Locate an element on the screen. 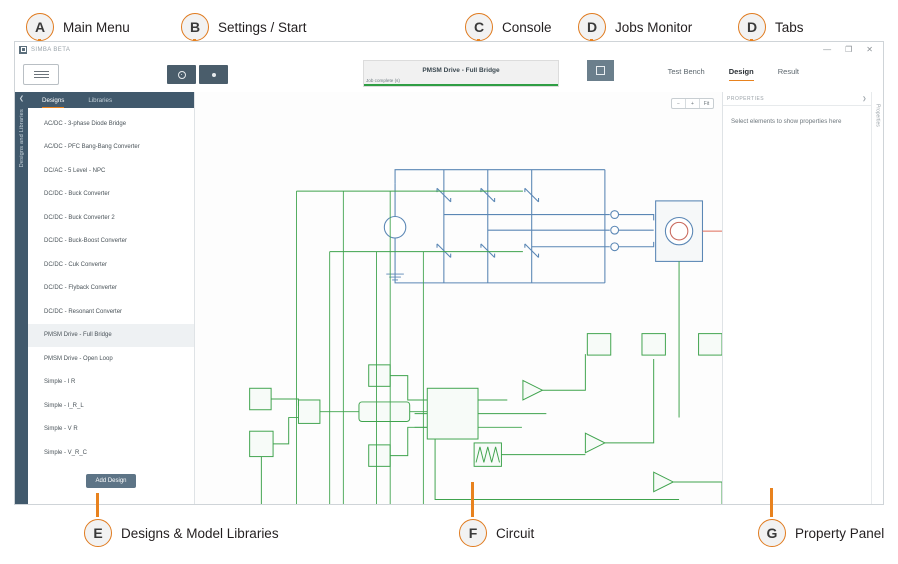 The height and width of the screenshot is (564, 898). app-logo-icon is located at coordinates (23, 49).